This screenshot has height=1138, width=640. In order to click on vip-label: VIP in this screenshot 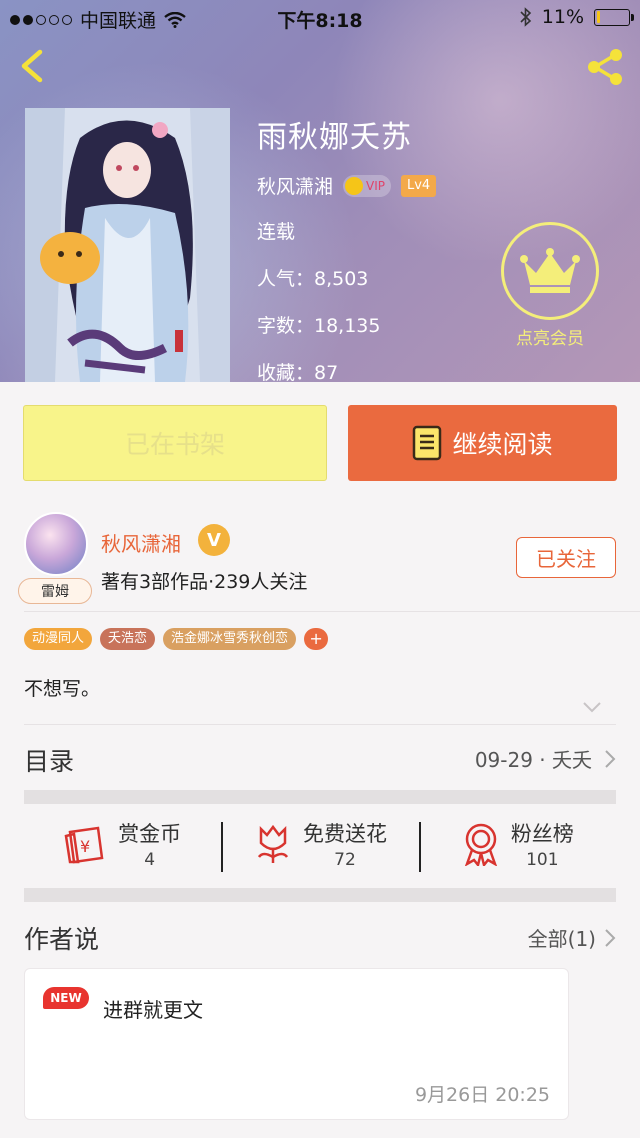, I will do `click(375, 185)`.